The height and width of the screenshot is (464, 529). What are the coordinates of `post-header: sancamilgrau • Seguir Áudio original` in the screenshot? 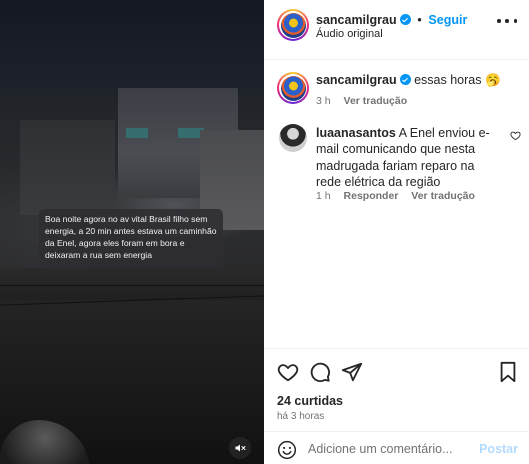 It's located at (396, 30).